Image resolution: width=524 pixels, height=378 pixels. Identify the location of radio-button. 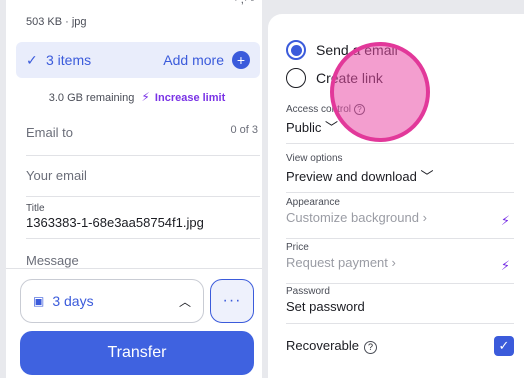
(296, 78).